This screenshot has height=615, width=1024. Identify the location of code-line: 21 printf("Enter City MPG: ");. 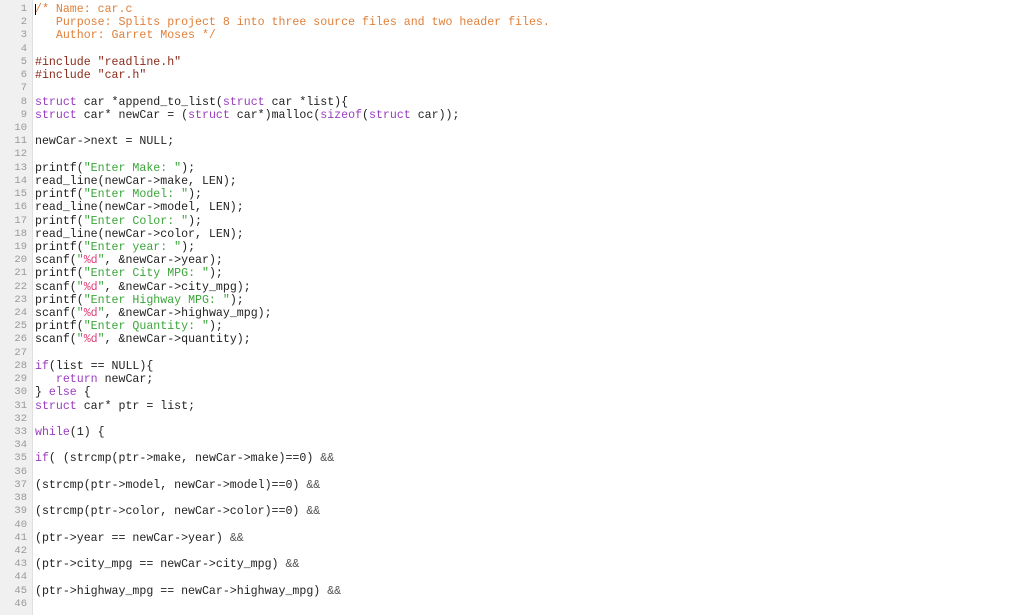
(512, 273).